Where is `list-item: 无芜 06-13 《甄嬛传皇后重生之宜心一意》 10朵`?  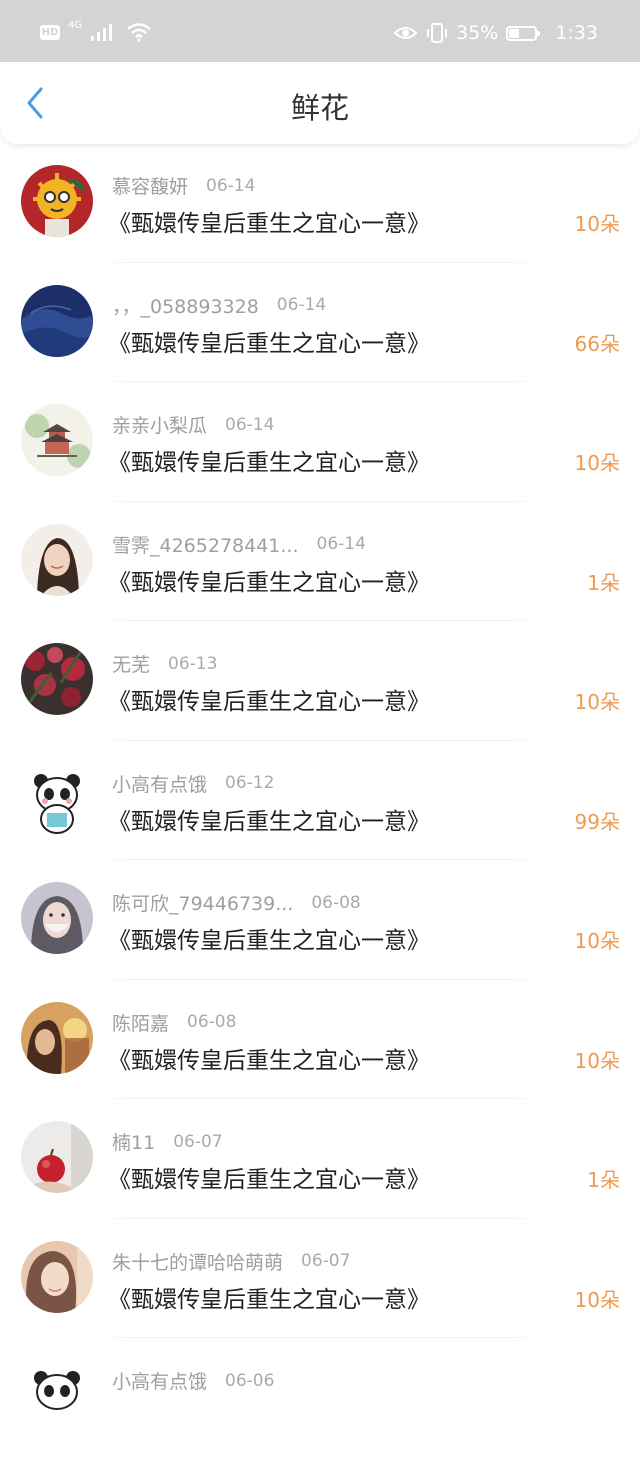 list-item: 无芜 06-13 《甄嬛传皇后重生之宜心一意》 10朵 is located at coordinates (320, 681).